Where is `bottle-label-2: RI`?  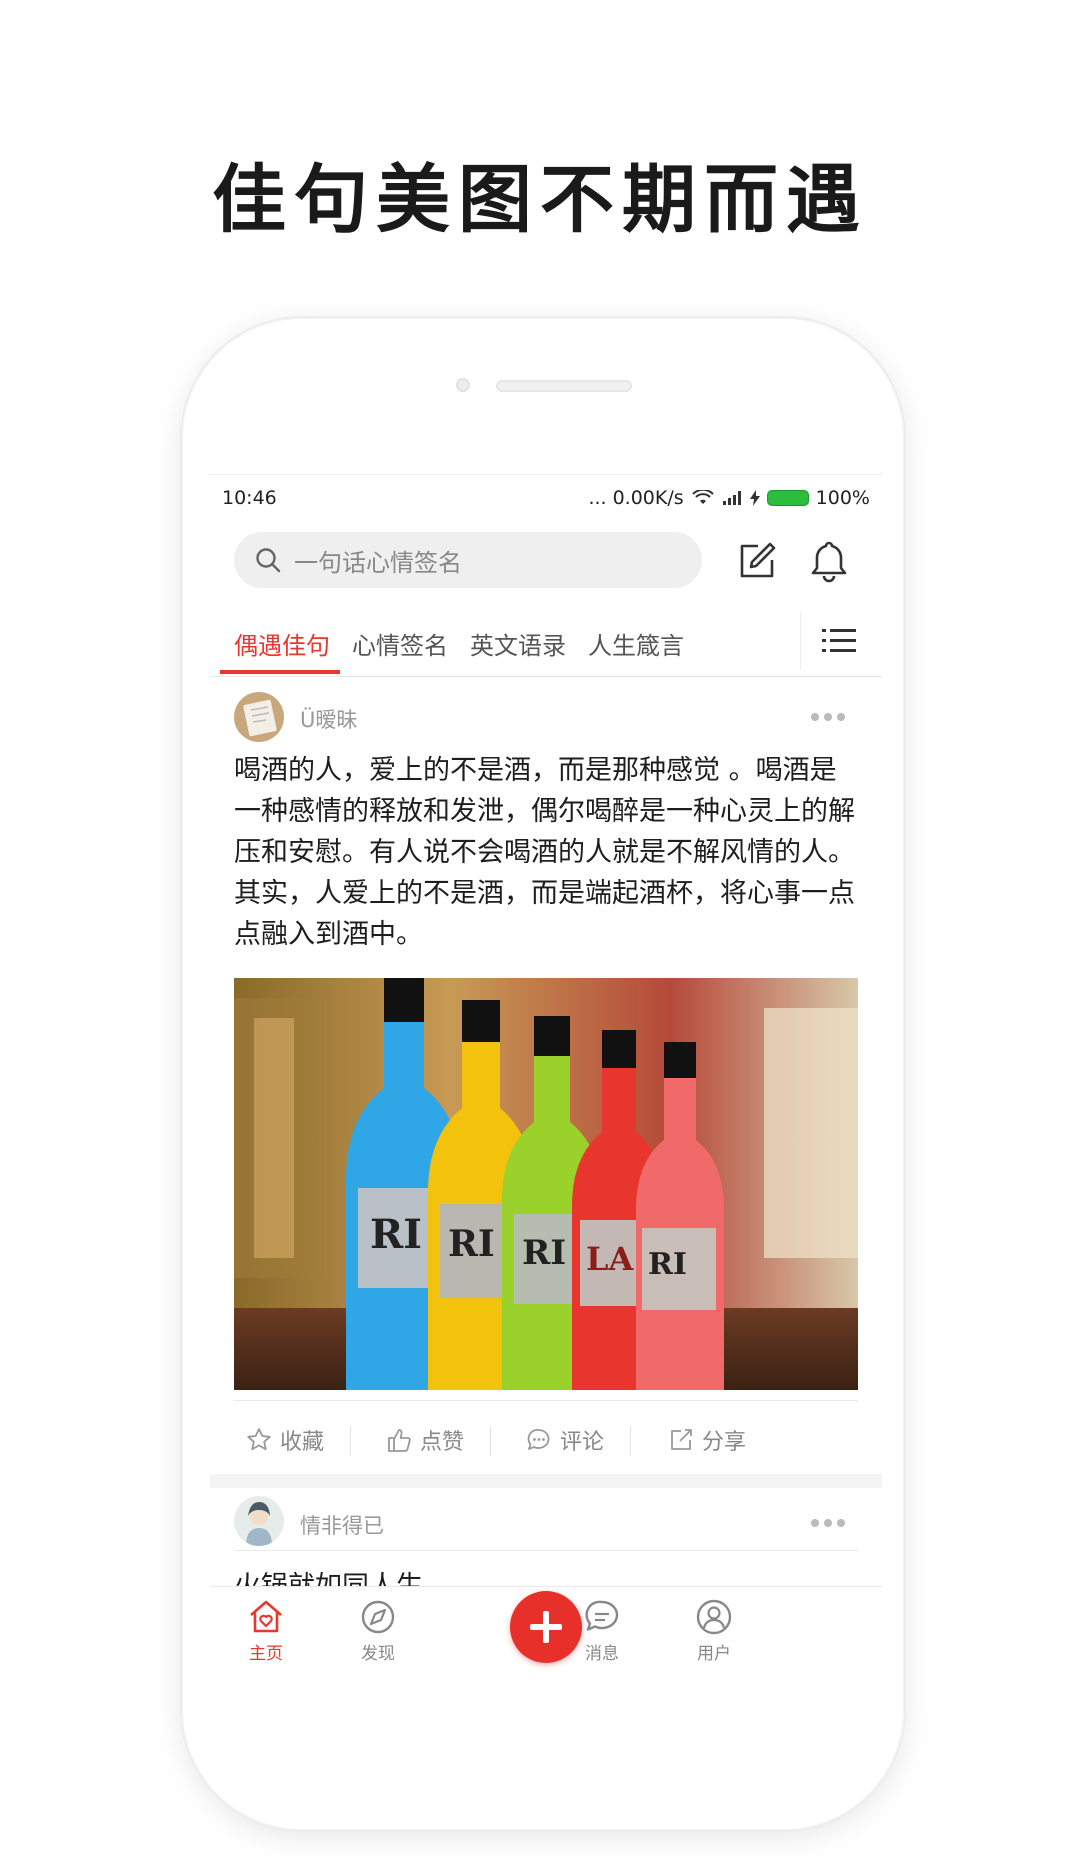
bottle-label-2: RI is located at coordinates (471, 1244).